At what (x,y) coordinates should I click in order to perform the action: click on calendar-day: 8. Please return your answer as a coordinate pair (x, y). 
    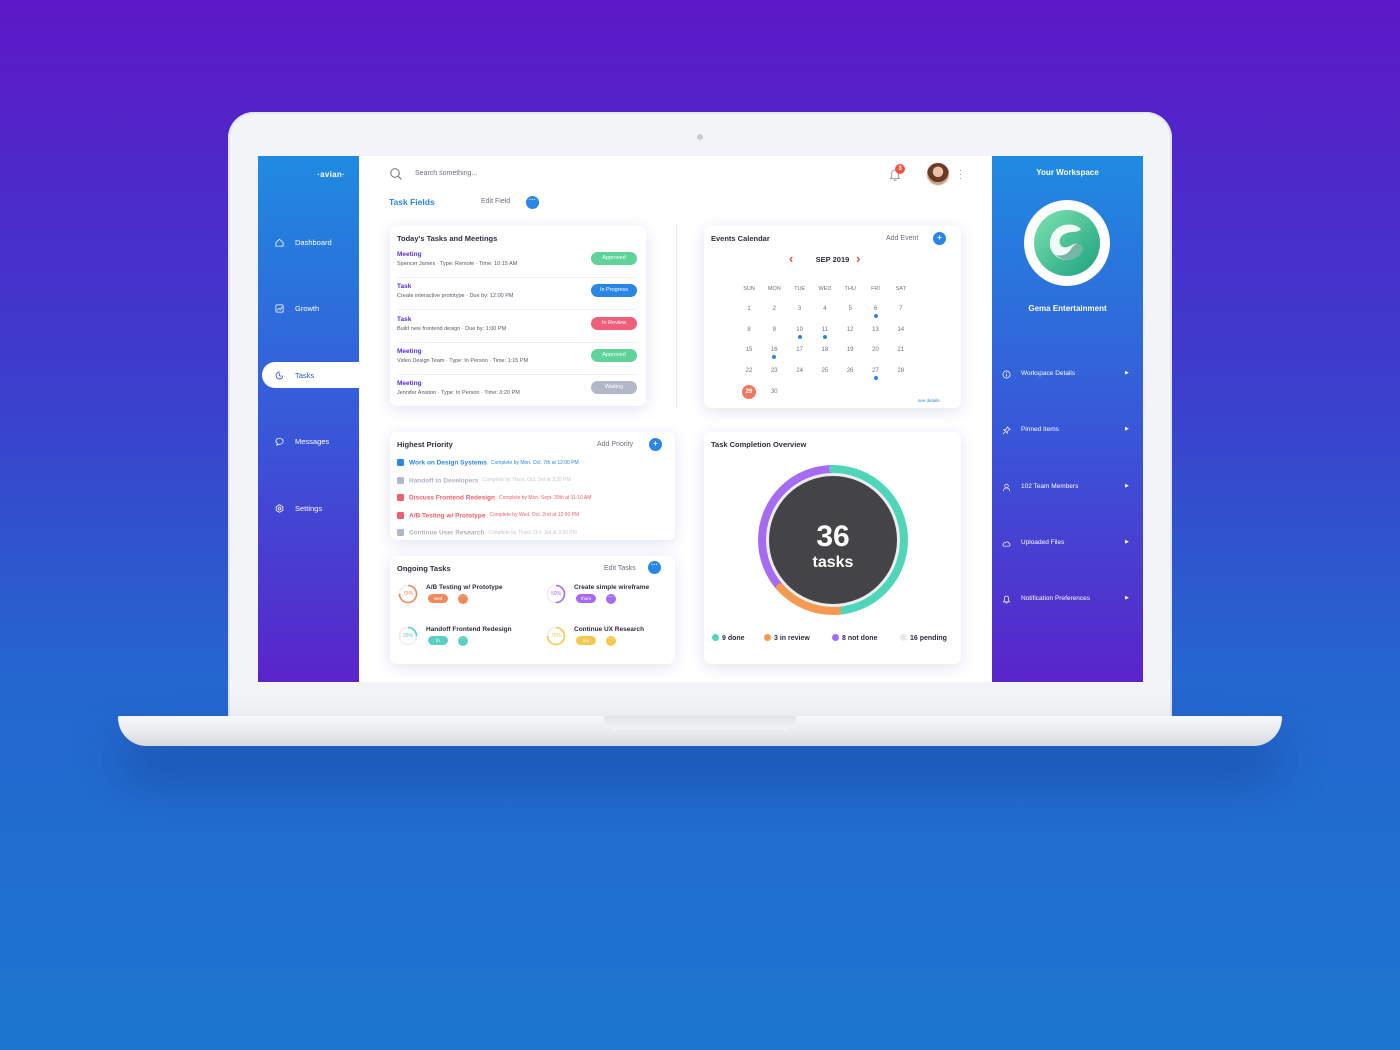
    Looking at the image, I should click on (749, 330).